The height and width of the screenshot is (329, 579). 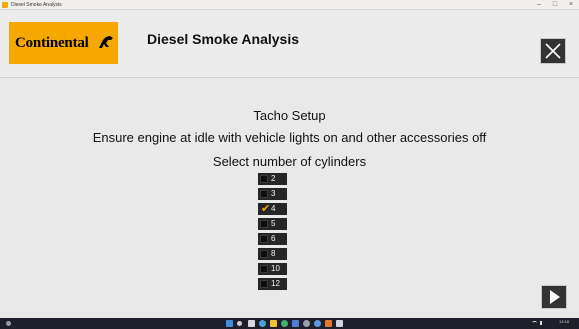 I want to click on play-icon, so click(x=555, y=297).